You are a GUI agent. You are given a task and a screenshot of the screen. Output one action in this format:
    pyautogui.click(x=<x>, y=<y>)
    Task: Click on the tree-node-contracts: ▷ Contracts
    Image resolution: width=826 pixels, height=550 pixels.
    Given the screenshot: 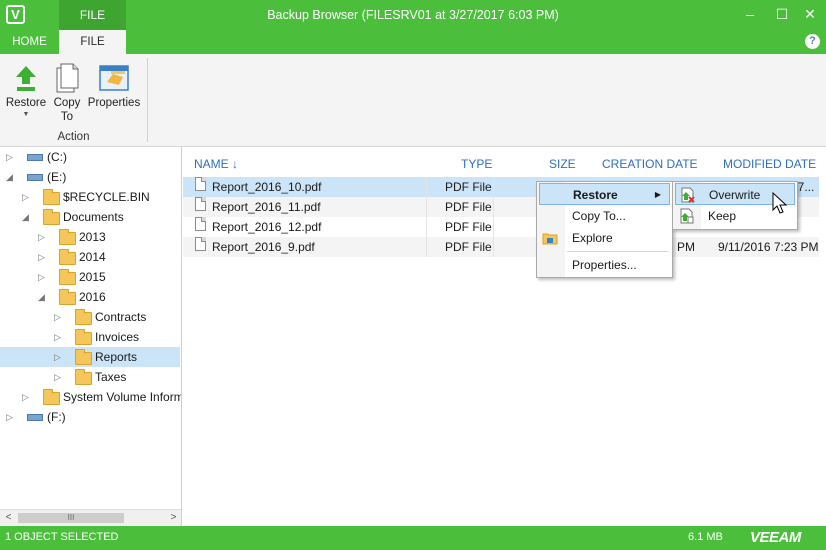 What is the action you would take?
    pyautogui.click(x=90, y=317)
    